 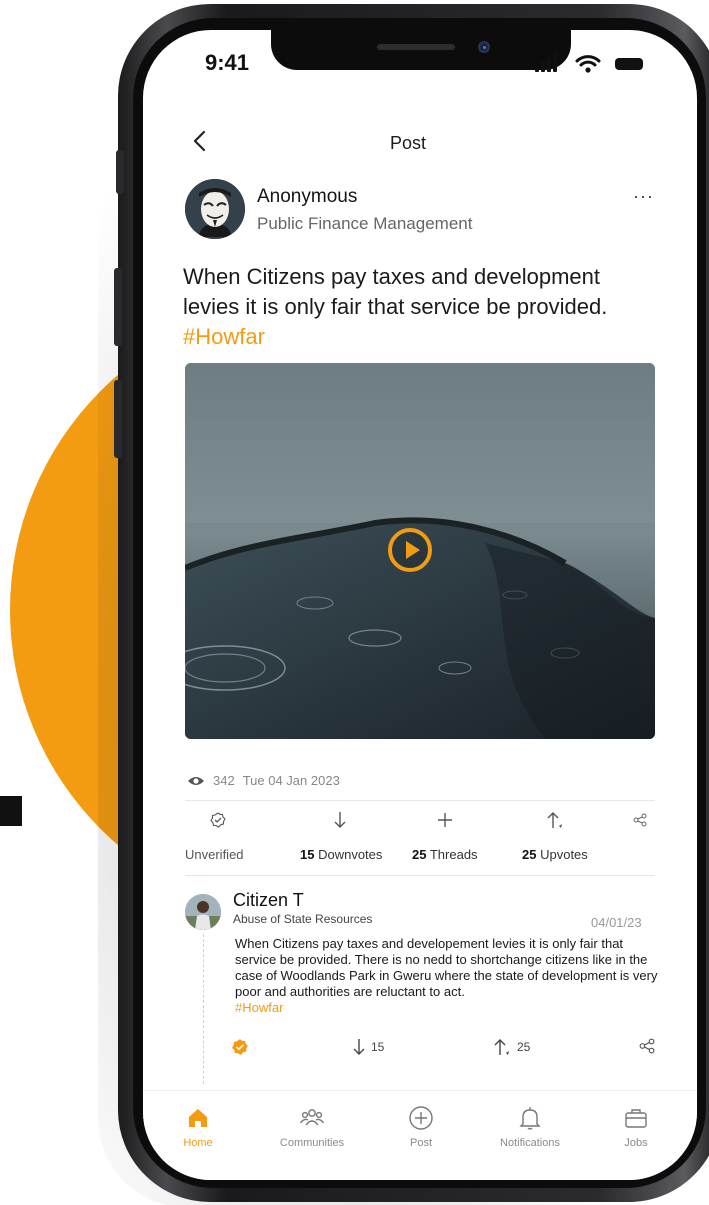 I want to click on downvote-button, so click(x=340, y=820).